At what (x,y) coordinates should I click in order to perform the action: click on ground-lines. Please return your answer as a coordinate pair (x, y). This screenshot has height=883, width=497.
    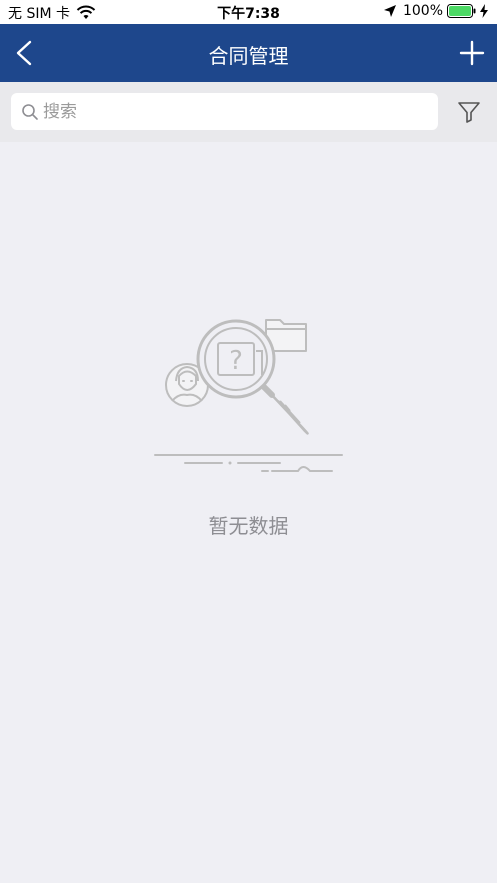
    Looking at the image, I should click on (248, 463).